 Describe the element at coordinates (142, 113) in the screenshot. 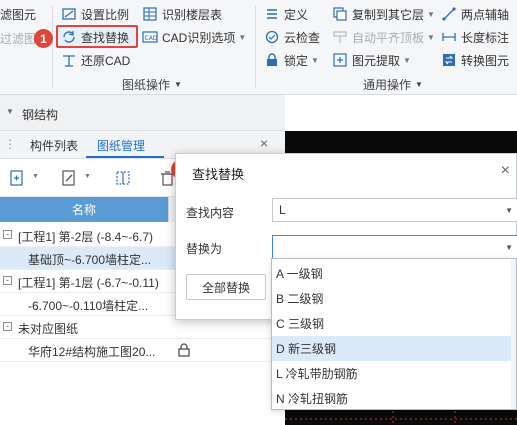

I see `component-type-bar: ▼ 钢结构` at that location.